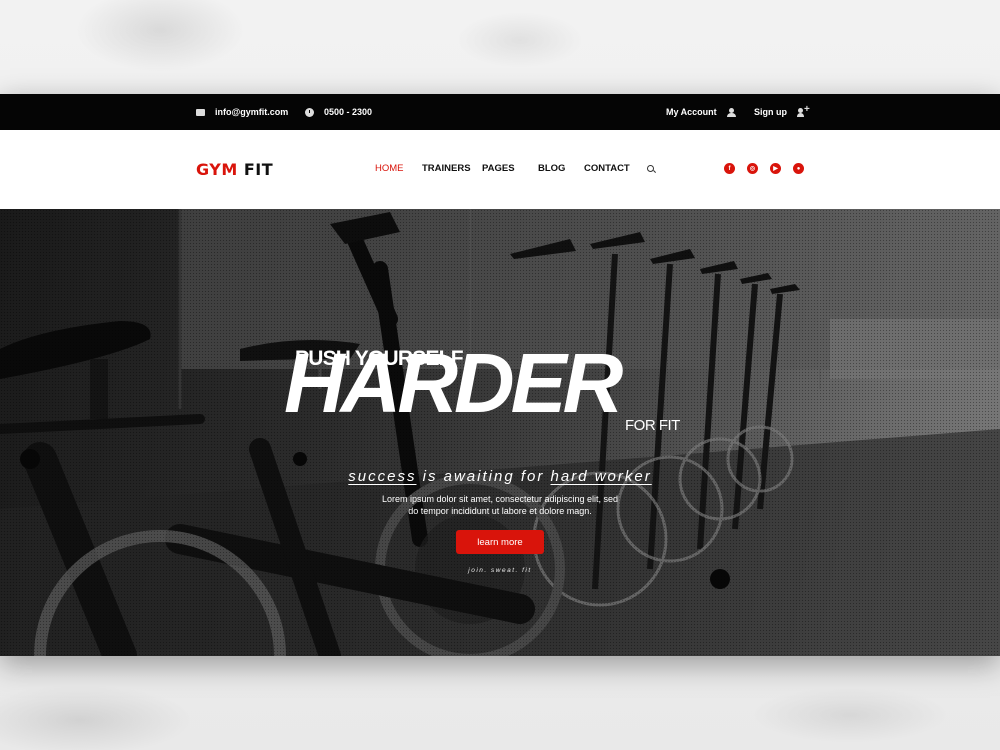 This screenshot has height=750, width=1000. Describe the element at coordinates (252, 112) in the screenshot. I see `email-text: info@gymfit.com` at that location.